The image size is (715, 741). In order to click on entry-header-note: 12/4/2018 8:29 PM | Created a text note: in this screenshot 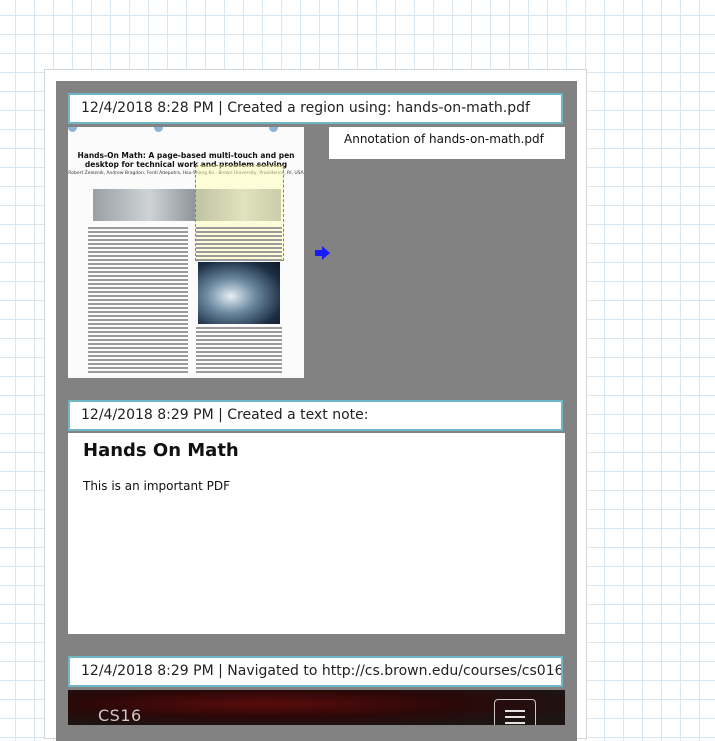, I will do `click(315, 415)`.